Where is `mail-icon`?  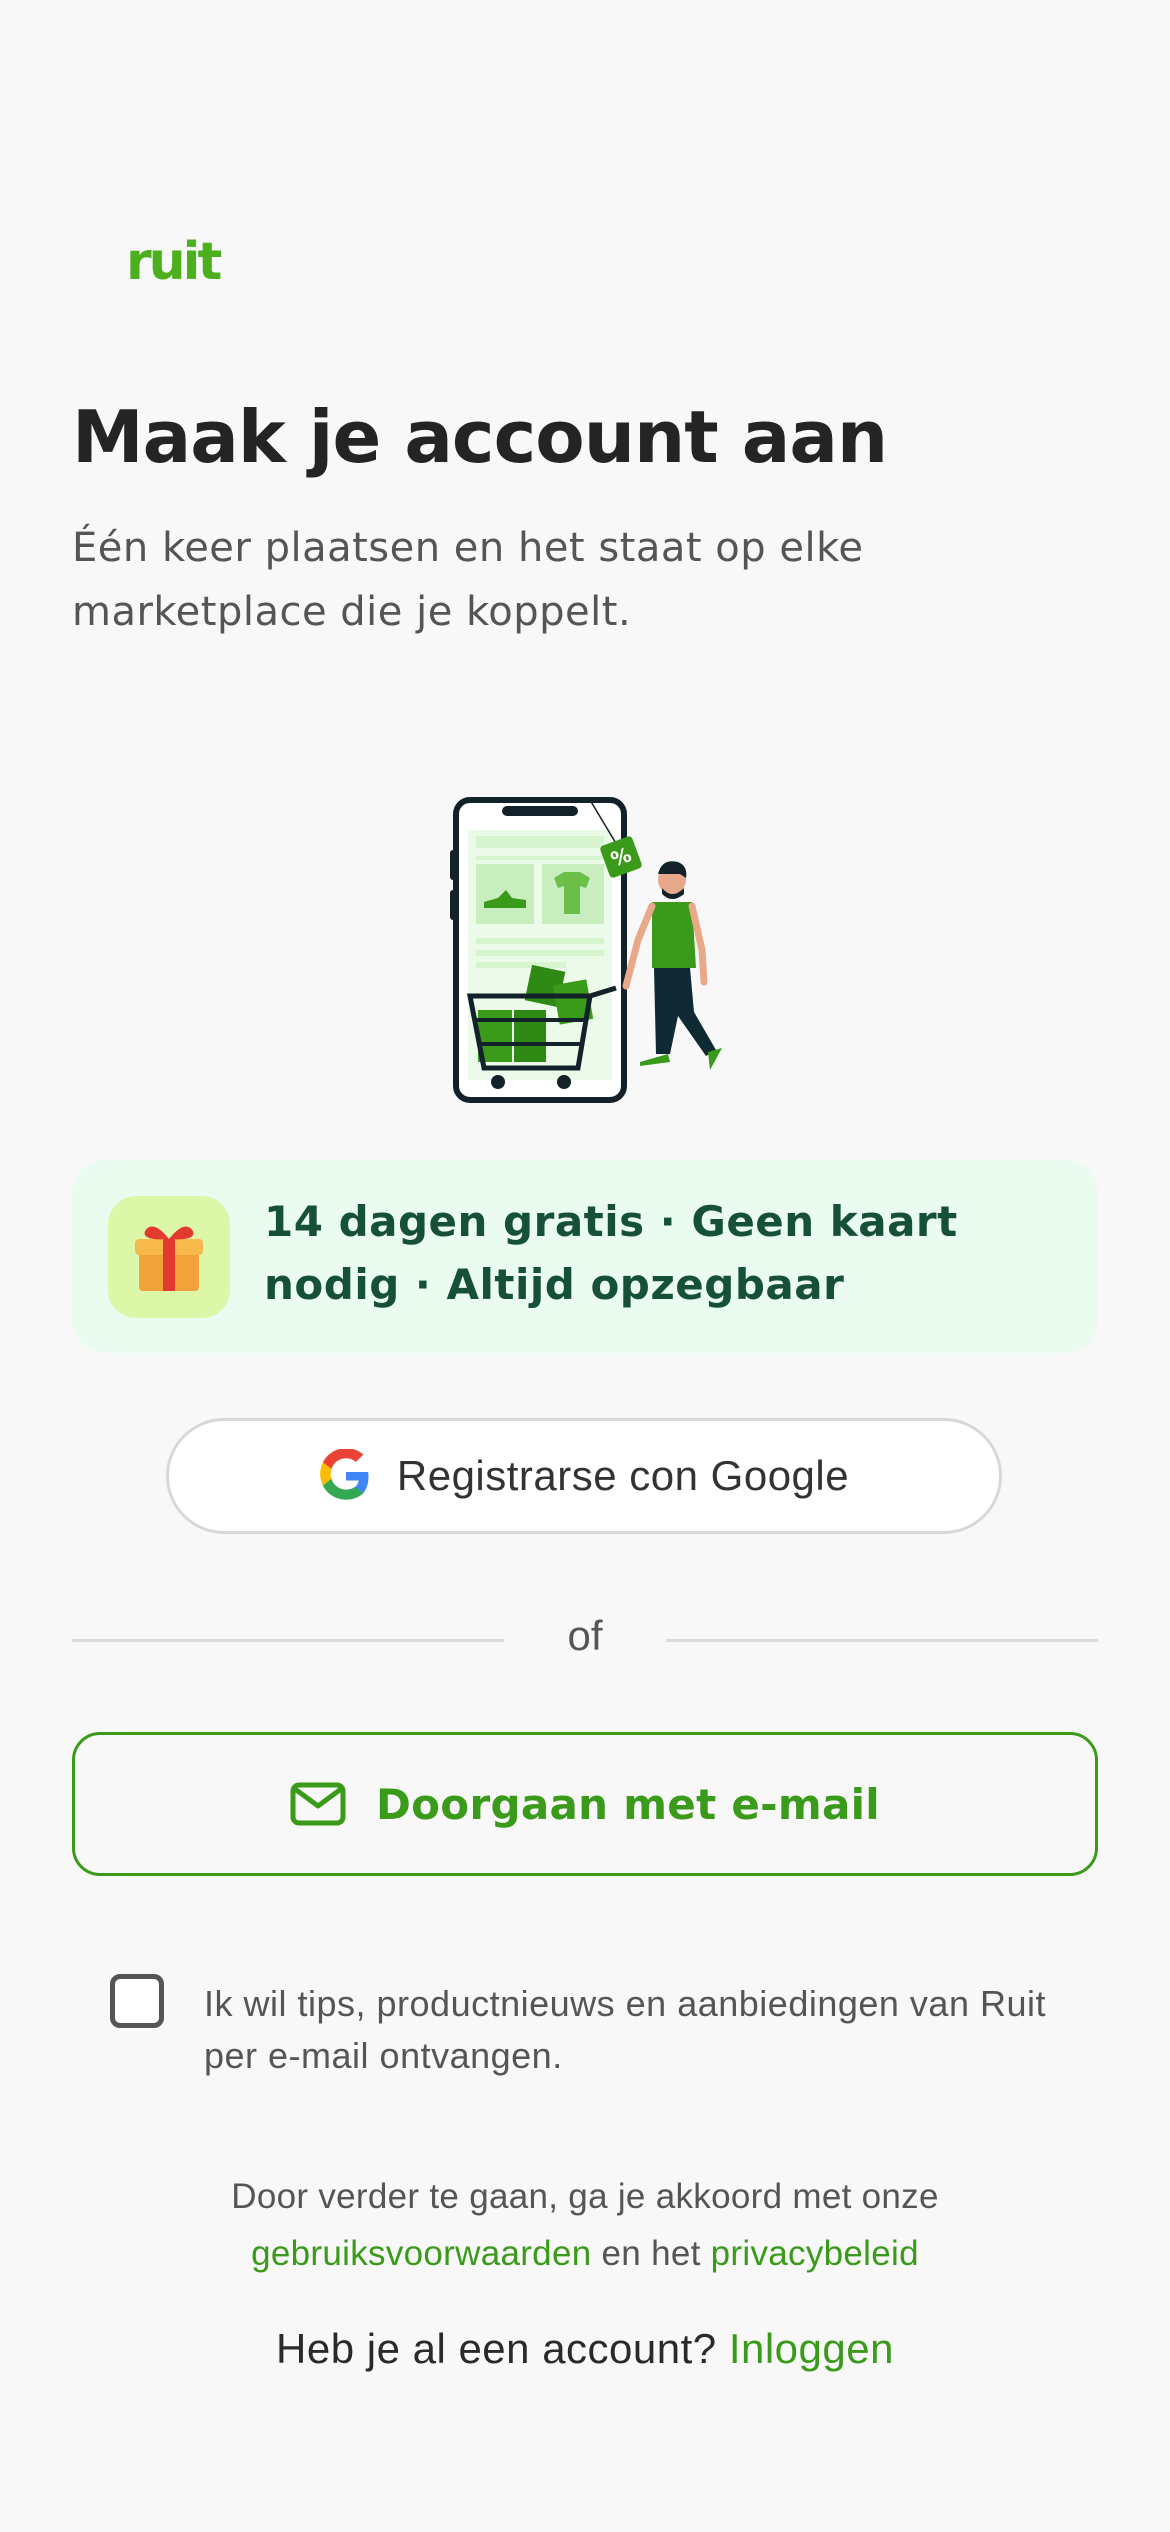
mail-icon is located at coordinates (318, 1804).